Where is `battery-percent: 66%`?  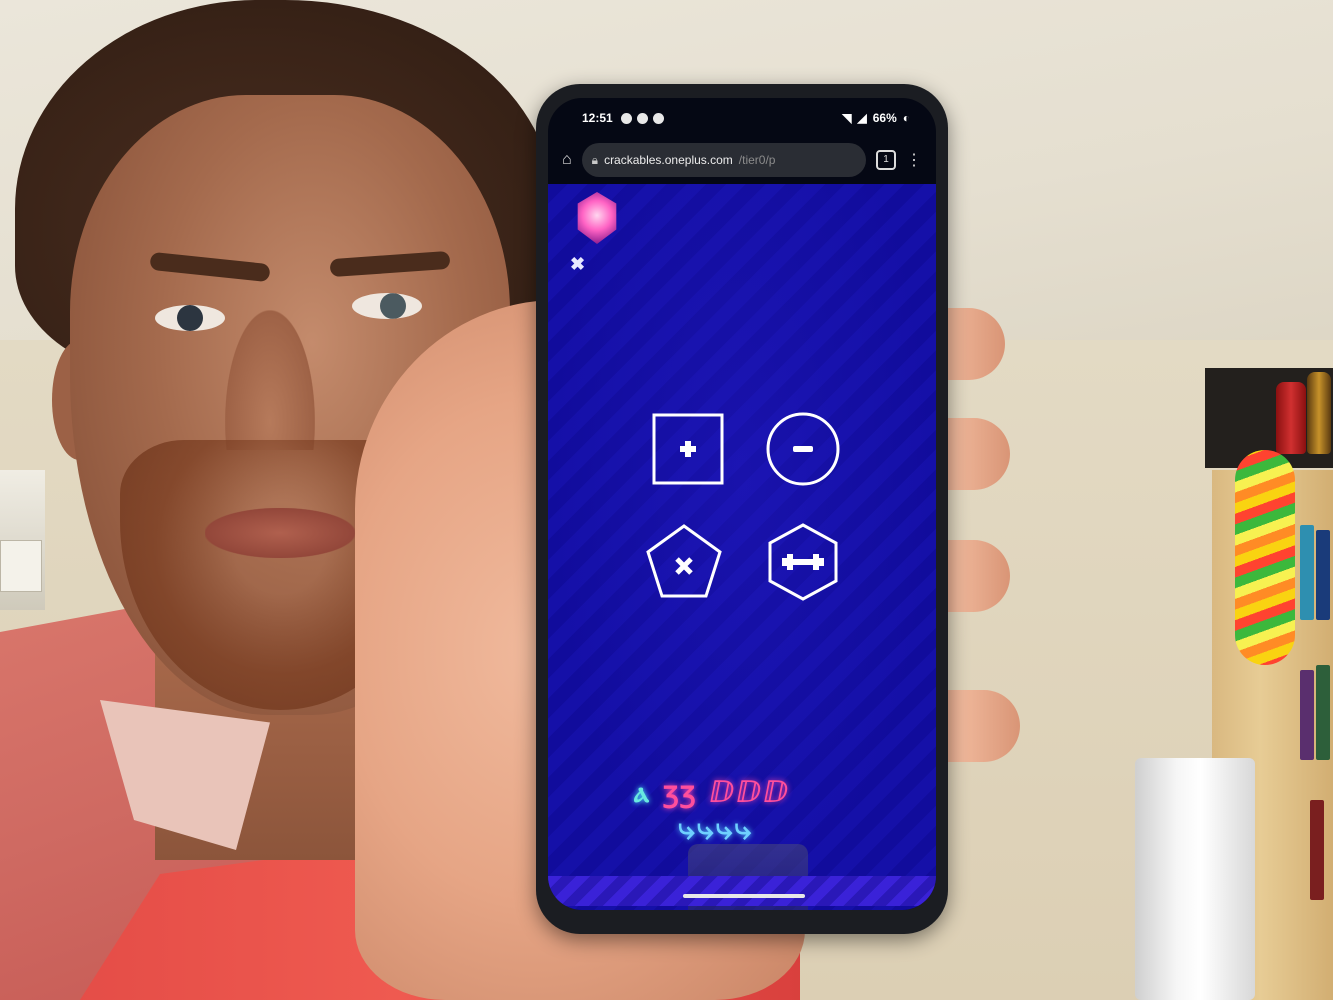 battery-percent: 66% is located at coordinates (884, 118).